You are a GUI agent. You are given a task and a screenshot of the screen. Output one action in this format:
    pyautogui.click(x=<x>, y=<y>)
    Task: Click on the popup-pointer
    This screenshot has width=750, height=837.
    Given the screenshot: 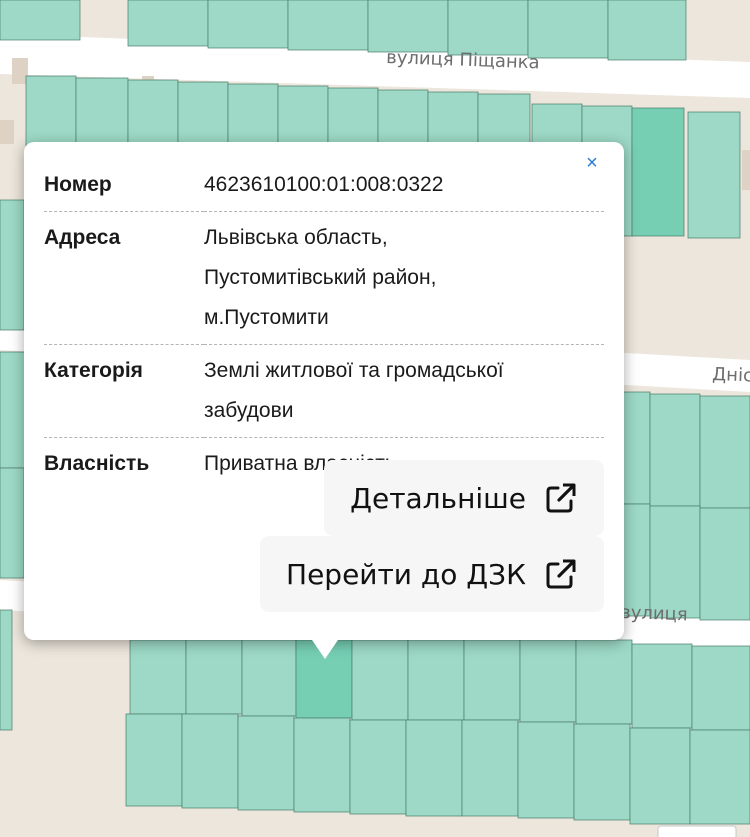 What is the action you would take?
    pyautogui.click(x=325, y=648)
    